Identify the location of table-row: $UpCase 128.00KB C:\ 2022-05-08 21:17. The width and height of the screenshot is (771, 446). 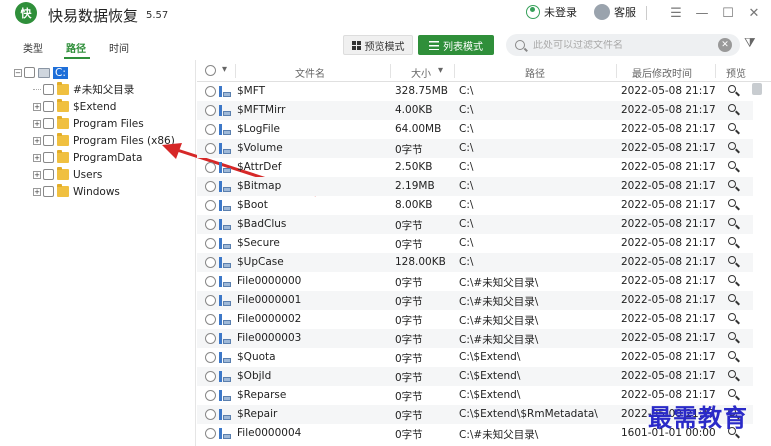
(475, 262).